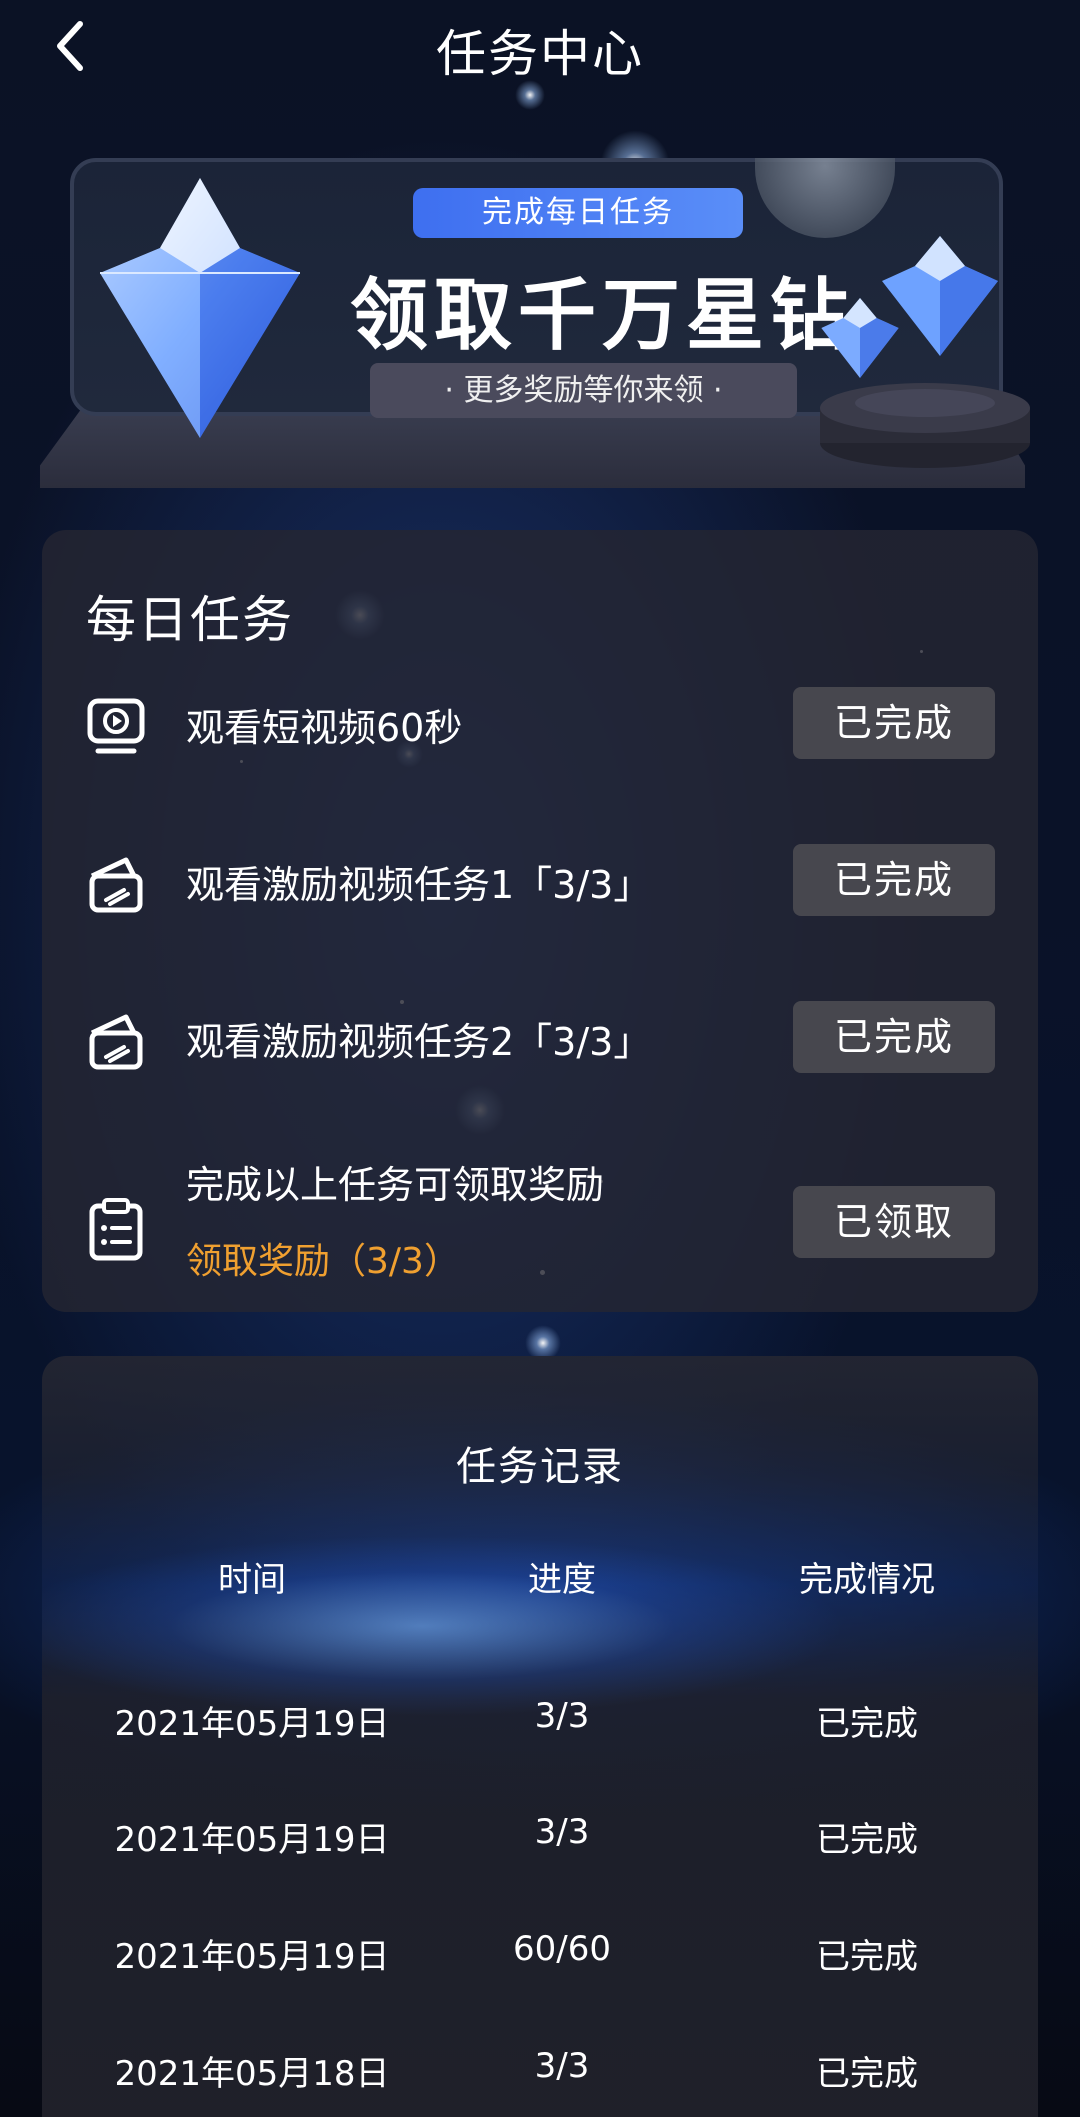  I want to click on task-name: 完成以上任务可领取奖励, so click(395, 1185).